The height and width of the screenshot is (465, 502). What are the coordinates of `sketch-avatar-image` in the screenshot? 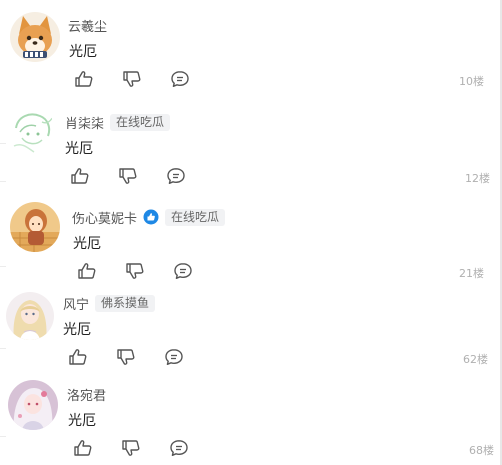 It's located at (32, 132).